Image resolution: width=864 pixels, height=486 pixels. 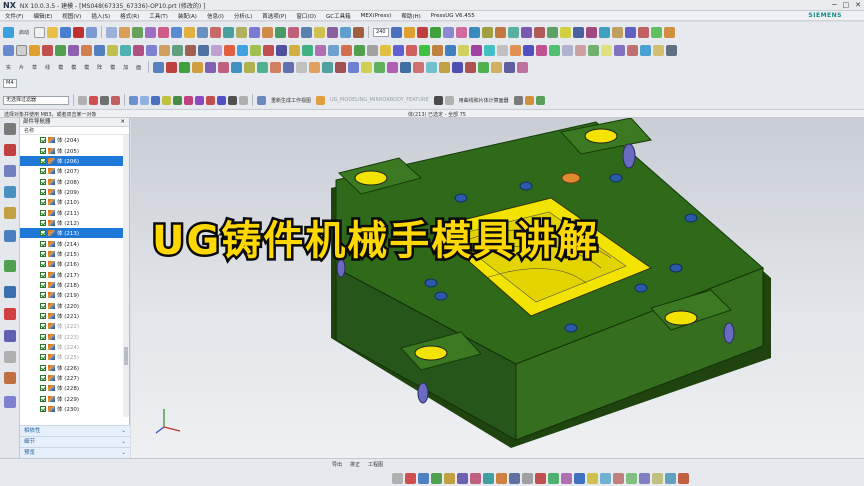 What do you see at coordinates (8, 32) in the screenshot?
I see `start-icon` at bounding box center [8, 32].